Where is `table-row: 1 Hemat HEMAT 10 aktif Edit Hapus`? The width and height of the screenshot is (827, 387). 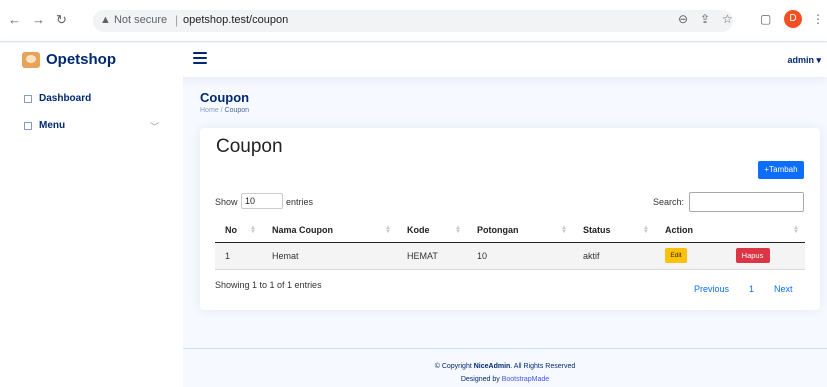 table-row: 1 Hemat HEMAT 10 aktif Edit Hapus is located at coordinates (510, 256).